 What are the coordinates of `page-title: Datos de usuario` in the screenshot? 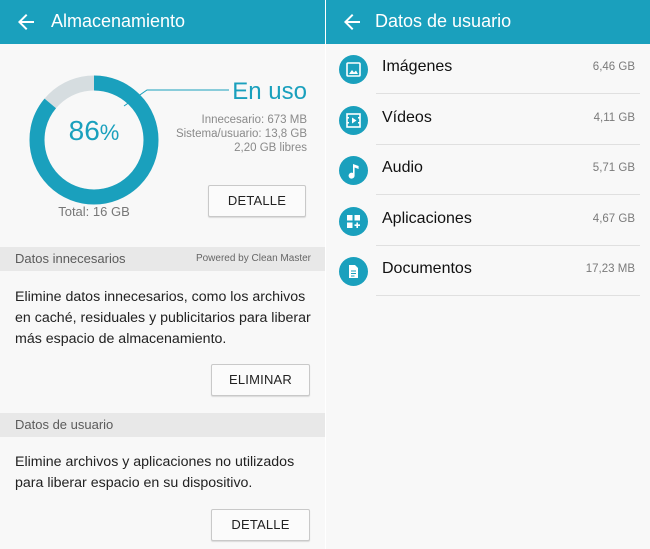 It's located at (443, 21).